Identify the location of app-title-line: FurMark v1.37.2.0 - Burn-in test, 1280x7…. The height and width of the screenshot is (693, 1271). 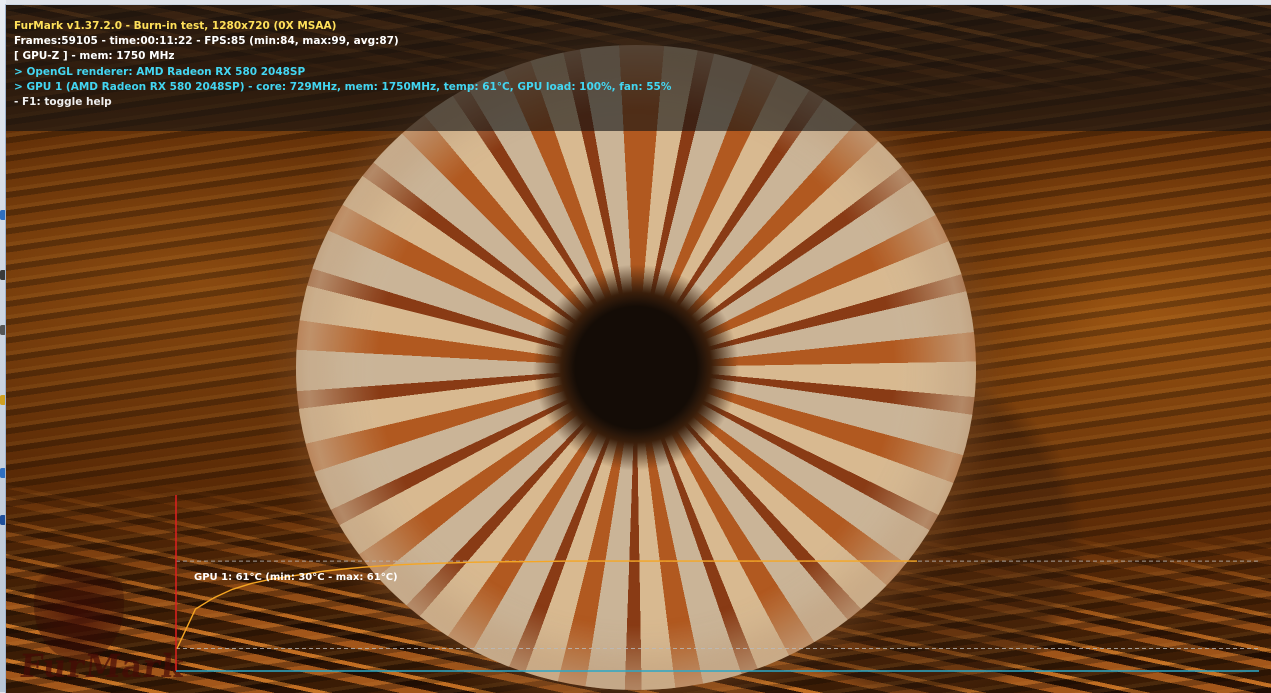
(175, 26).